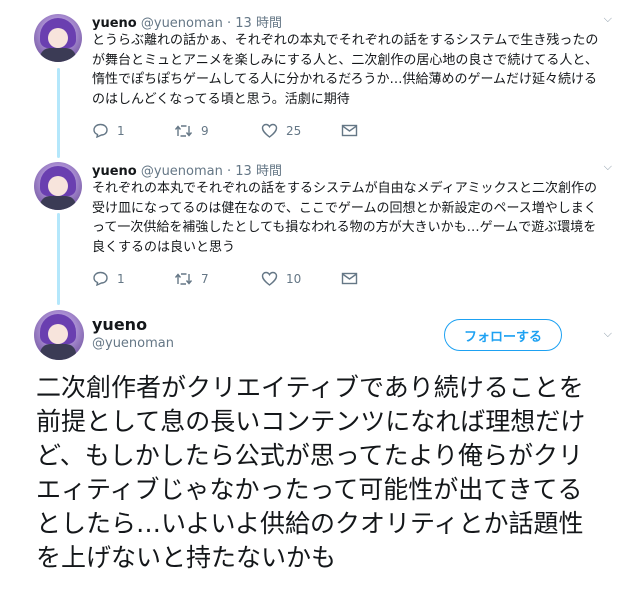  I want to click on like-button: 10, so click(301, 278).